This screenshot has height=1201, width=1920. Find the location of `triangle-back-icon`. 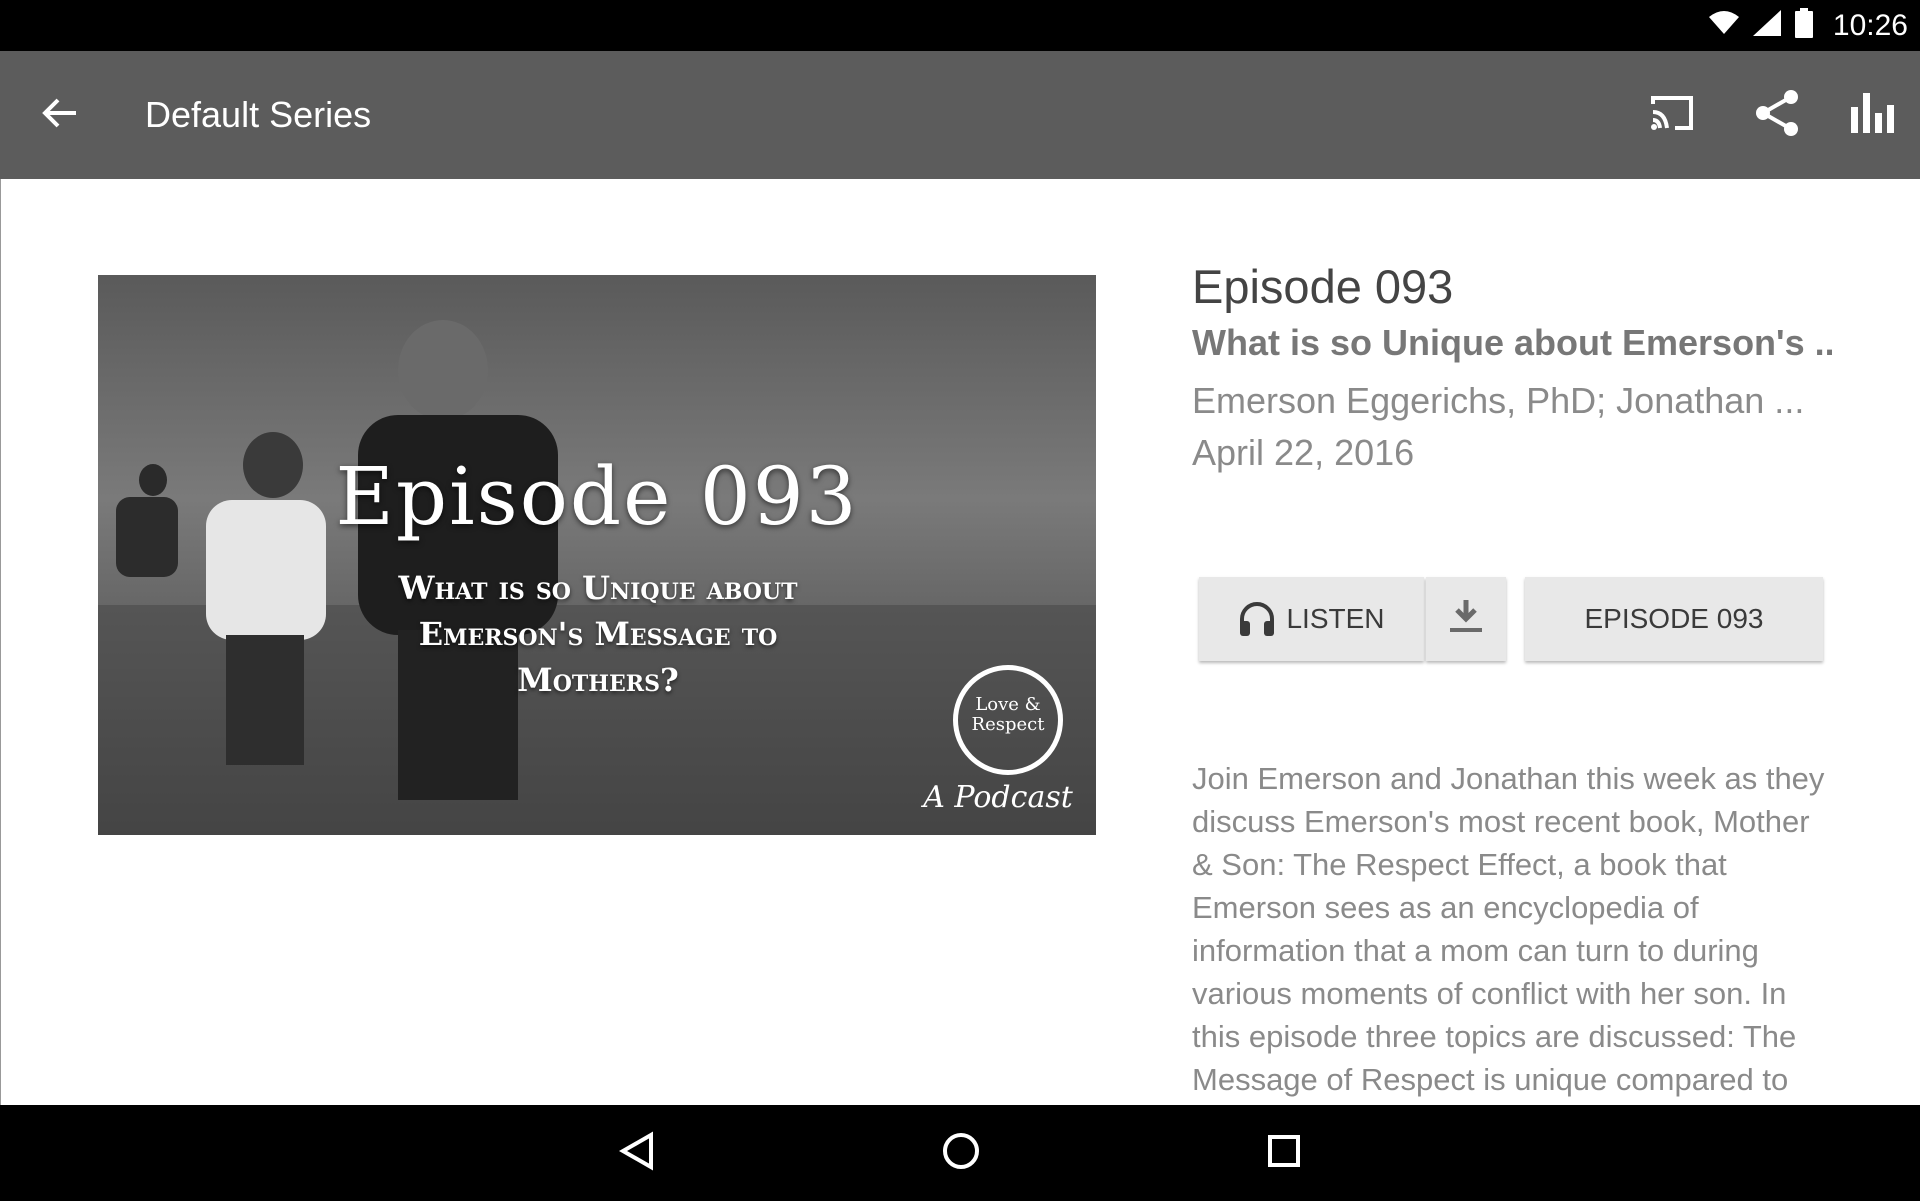

triangle-back-icon is located at coordinates (636, 1153).